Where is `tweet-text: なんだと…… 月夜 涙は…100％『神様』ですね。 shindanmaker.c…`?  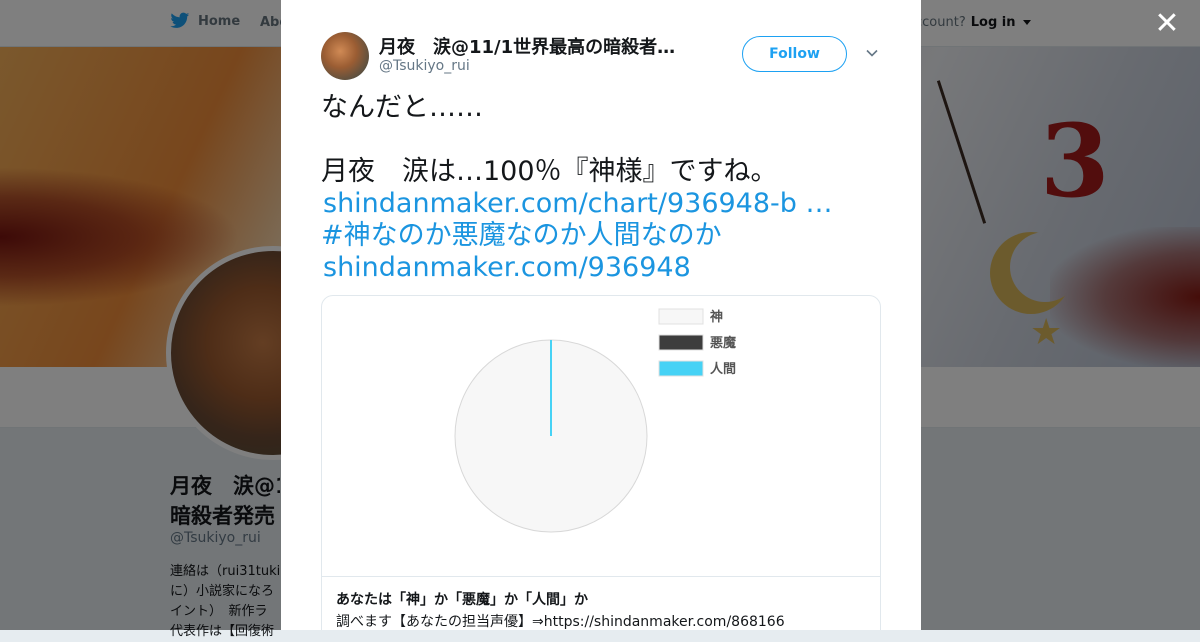 tweet-text: なんだと…… 月夜 涙は…100％『神様』ですね。 shindanmaker.c… is located at coordinates (601, 188).